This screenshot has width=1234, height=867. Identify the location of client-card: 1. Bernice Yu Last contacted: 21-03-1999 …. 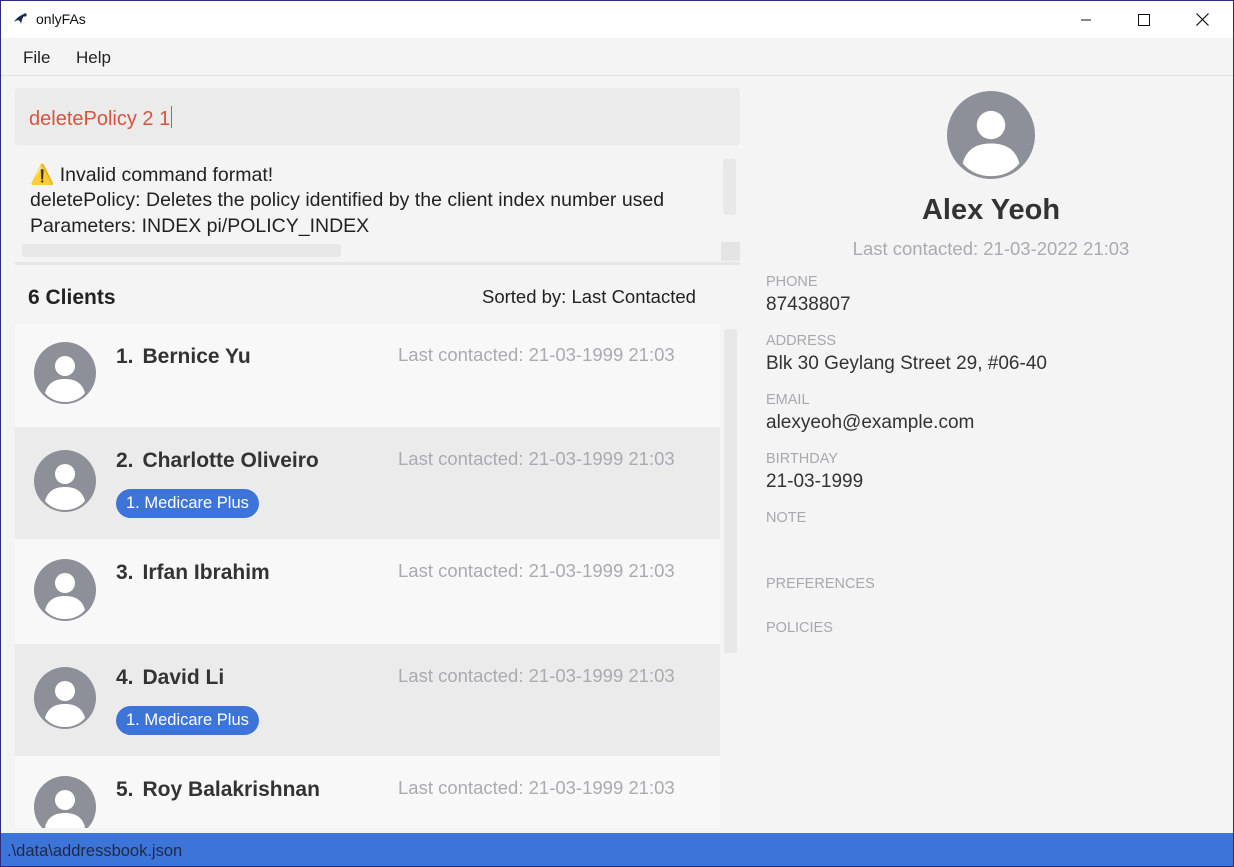
(367, 375).